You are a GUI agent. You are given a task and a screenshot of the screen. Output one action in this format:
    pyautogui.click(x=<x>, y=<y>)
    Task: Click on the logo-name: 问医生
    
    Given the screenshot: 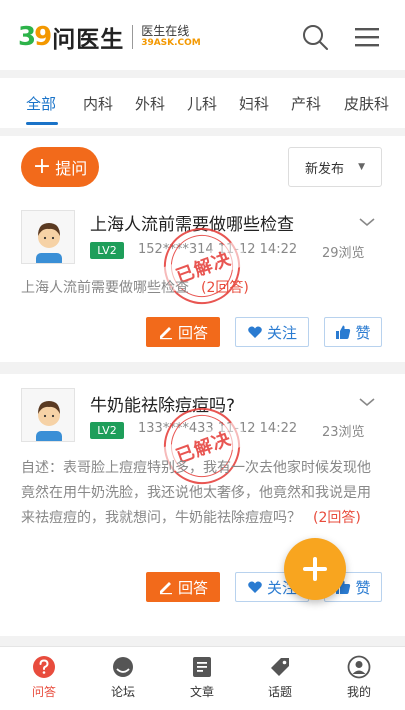 What is the action you would take?
    pyautogui.click(x=88, y=40)
    